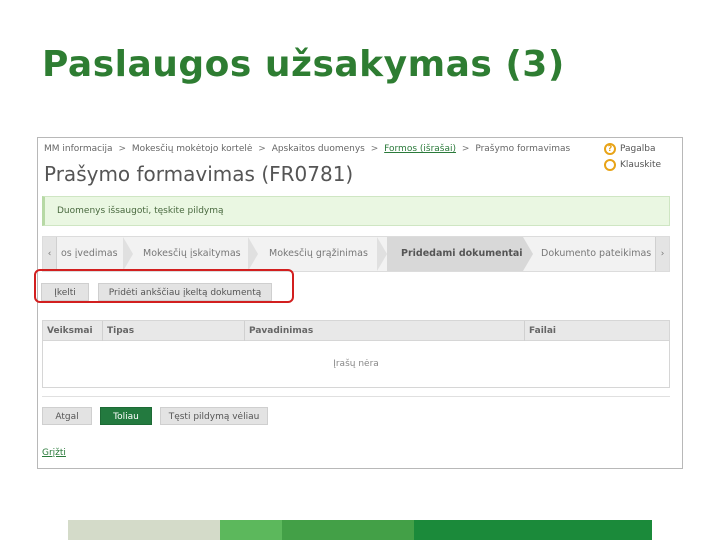 This screenshot has height=540, width=720. Describe the element at coordinates (597, 331) in the screenshot. I see `column-files: Failai` at that location.